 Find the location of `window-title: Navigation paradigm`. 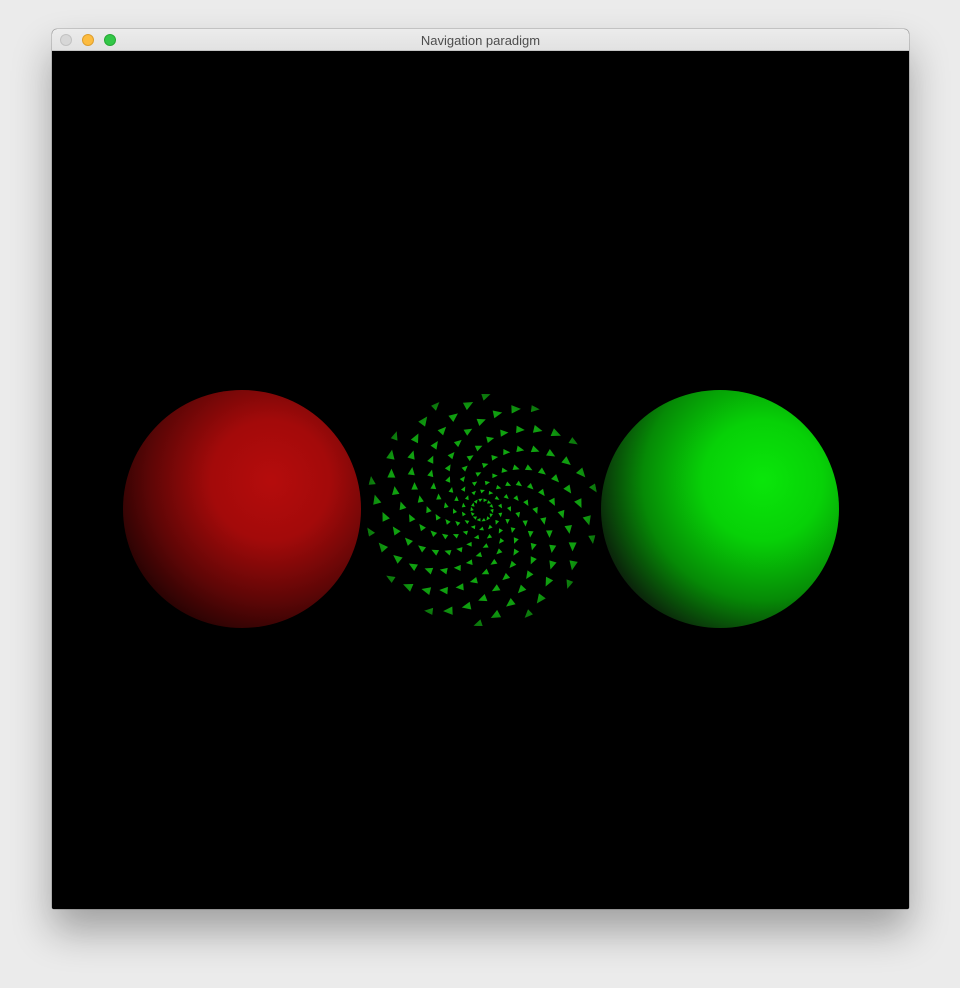

window-title: Navigation paradigm is located at coordinates (480, 40).